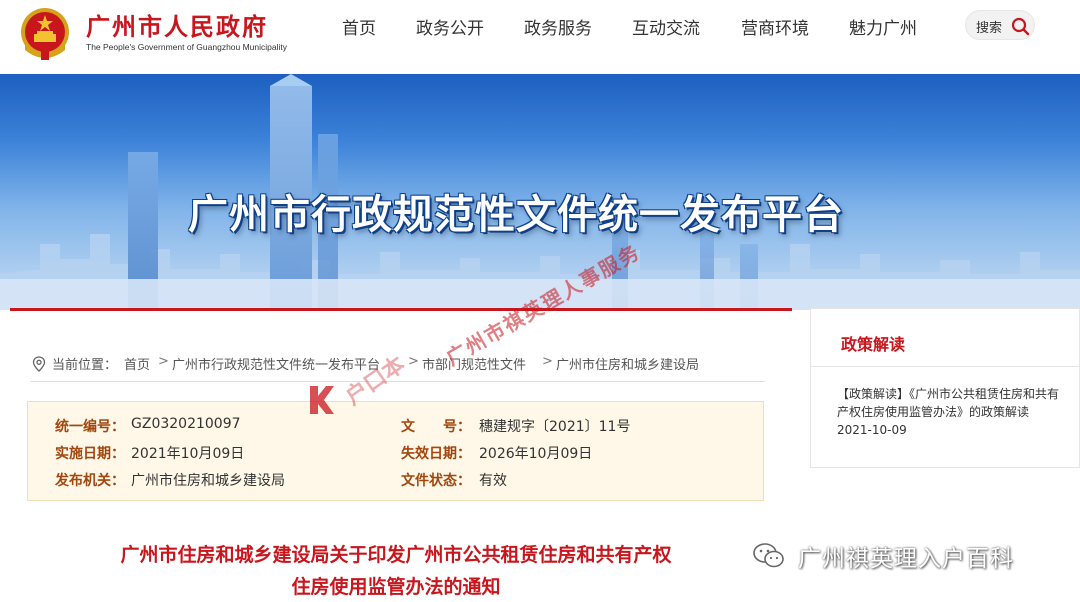 The image size is (1080, 602). I want to click on search-button: 搜索, so click(1000, 25).